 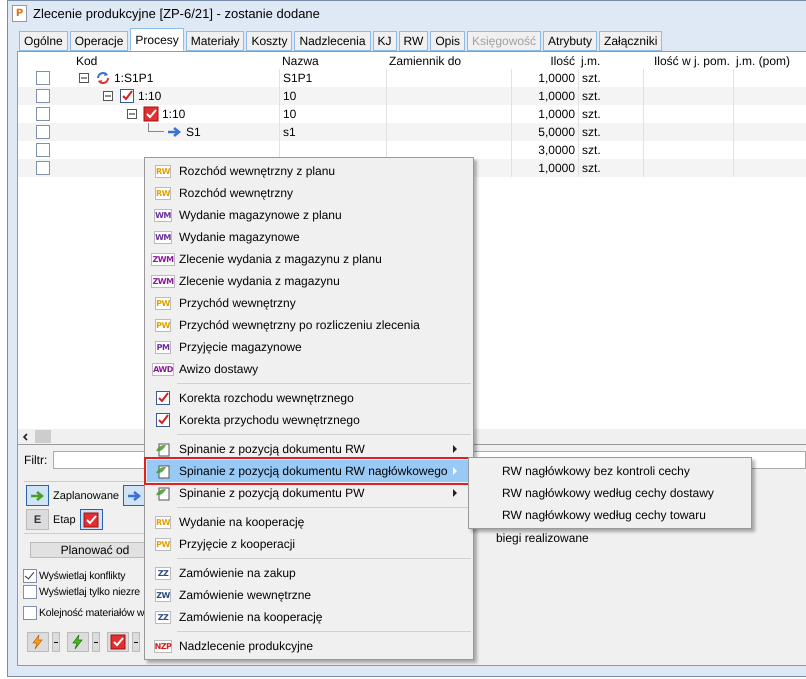 What do you see at coordinates (163, 573) in the screenshot?
I see `document-icon: ZZ` at bounding box center [163, 573].